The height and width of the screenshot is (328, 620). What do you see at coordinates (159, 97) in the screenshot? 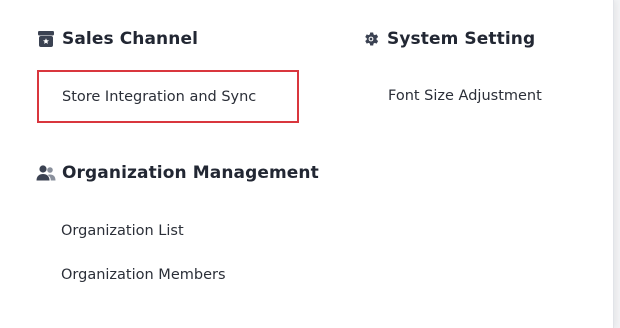
I see `store-integration-and-sync-label: Store Integration and Sync` at bounding box center [159, 97].